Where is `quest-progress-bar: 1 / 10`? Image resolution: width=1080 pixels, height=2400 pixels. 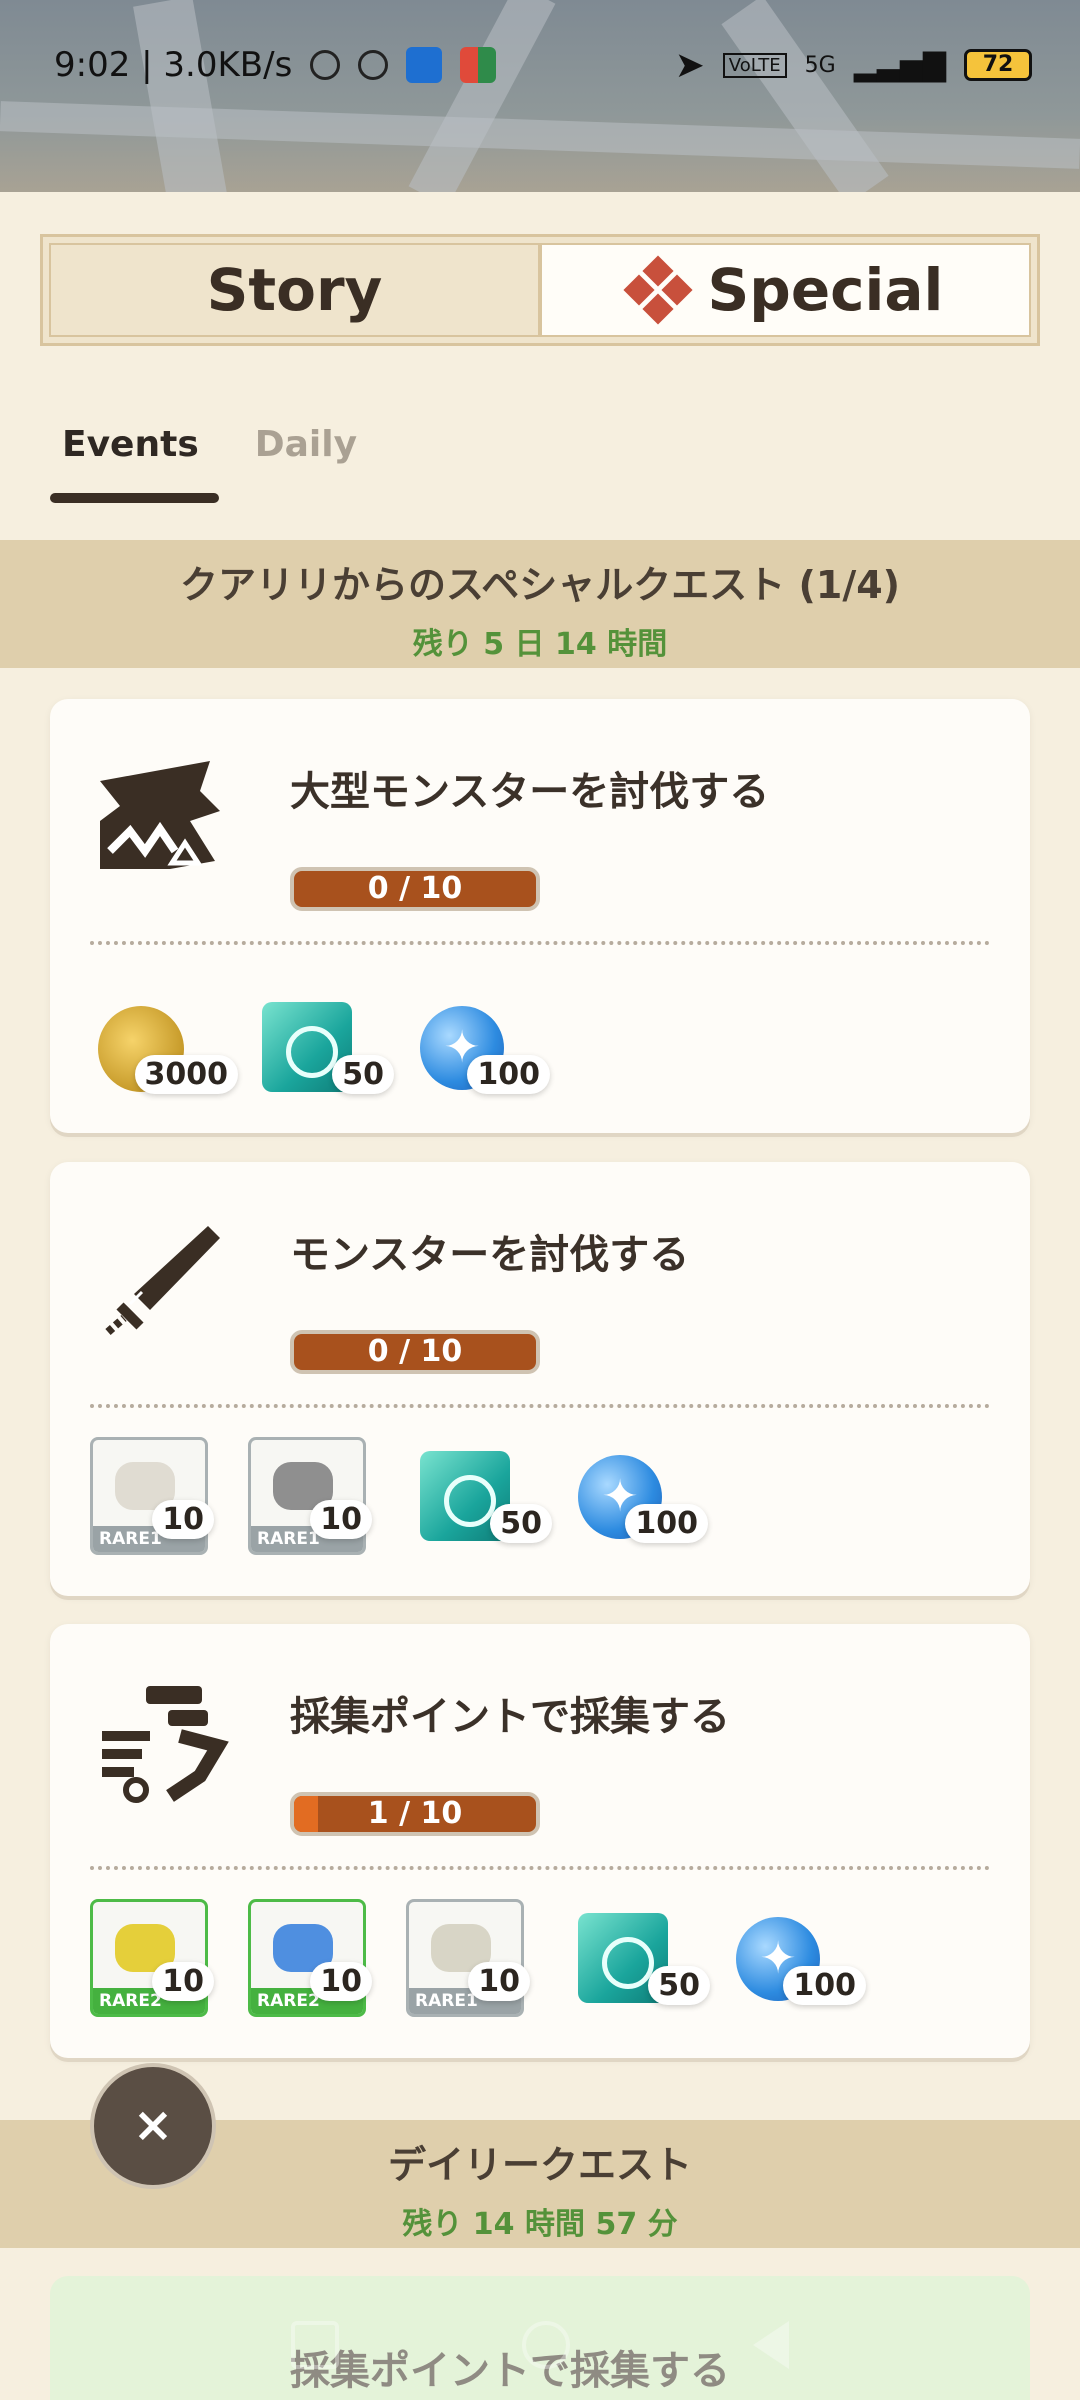
quest-progress-bar: 1 / 10 is located at coordinates (415, 1814).